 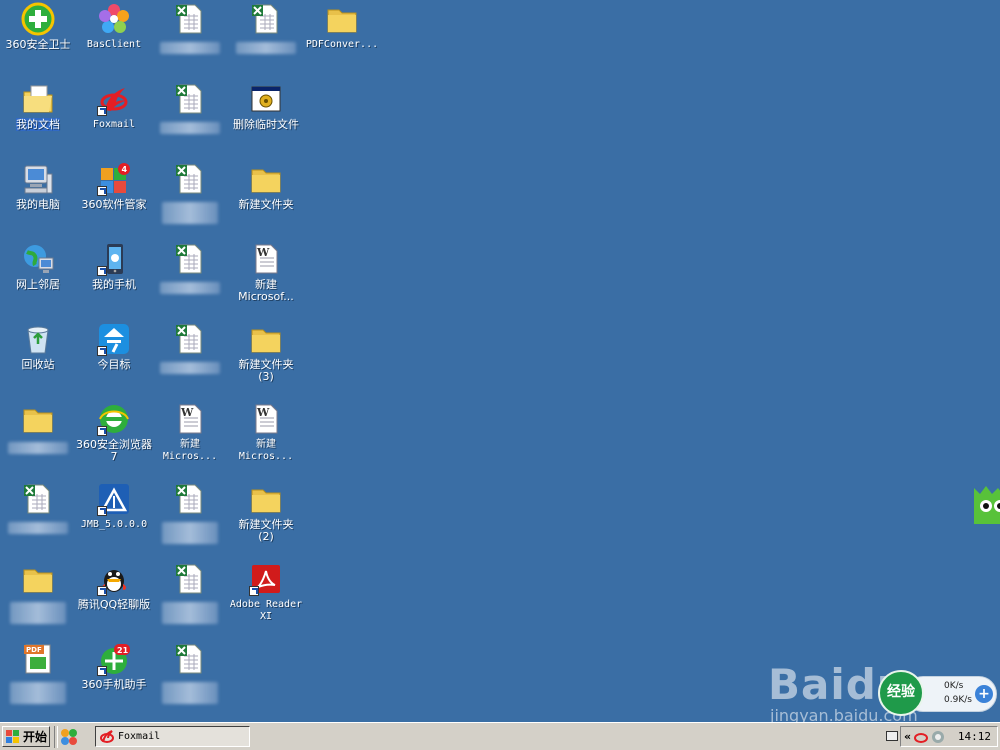 What do you see at coordinates (123, 650) in the screenshot?
I see `svg-text: 21` at bounding box center [123, 650].